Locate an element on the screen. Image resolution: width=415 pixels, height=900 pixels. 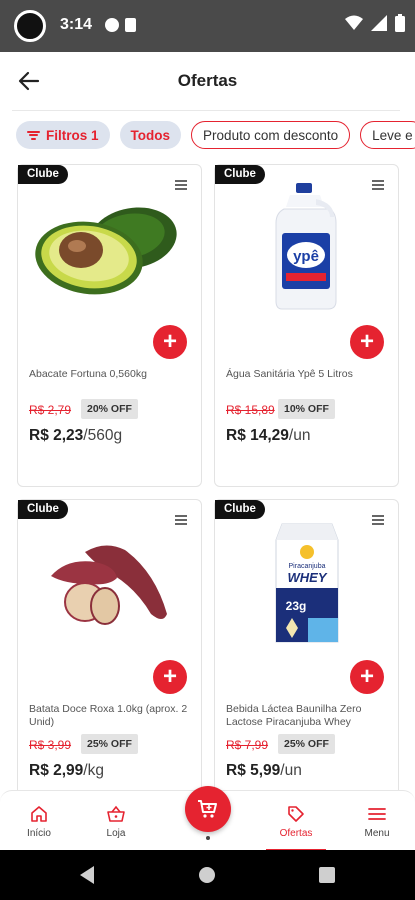
system-home-icon is located at coordinates (207, 875).